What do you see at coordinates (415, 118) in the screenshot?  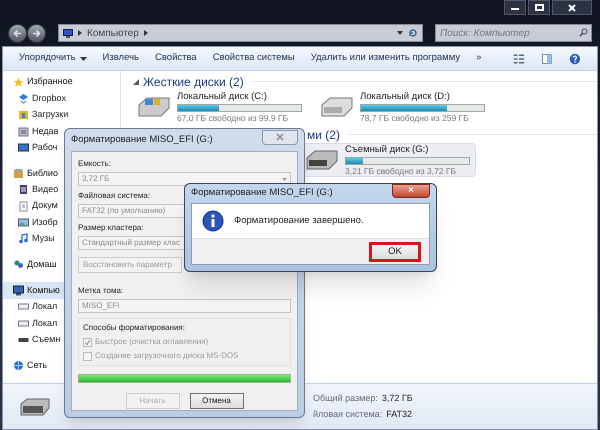 I see `free-space-text: 78,7 ГБ свободно из 259 ГБ` at bounding box center [415, 118].